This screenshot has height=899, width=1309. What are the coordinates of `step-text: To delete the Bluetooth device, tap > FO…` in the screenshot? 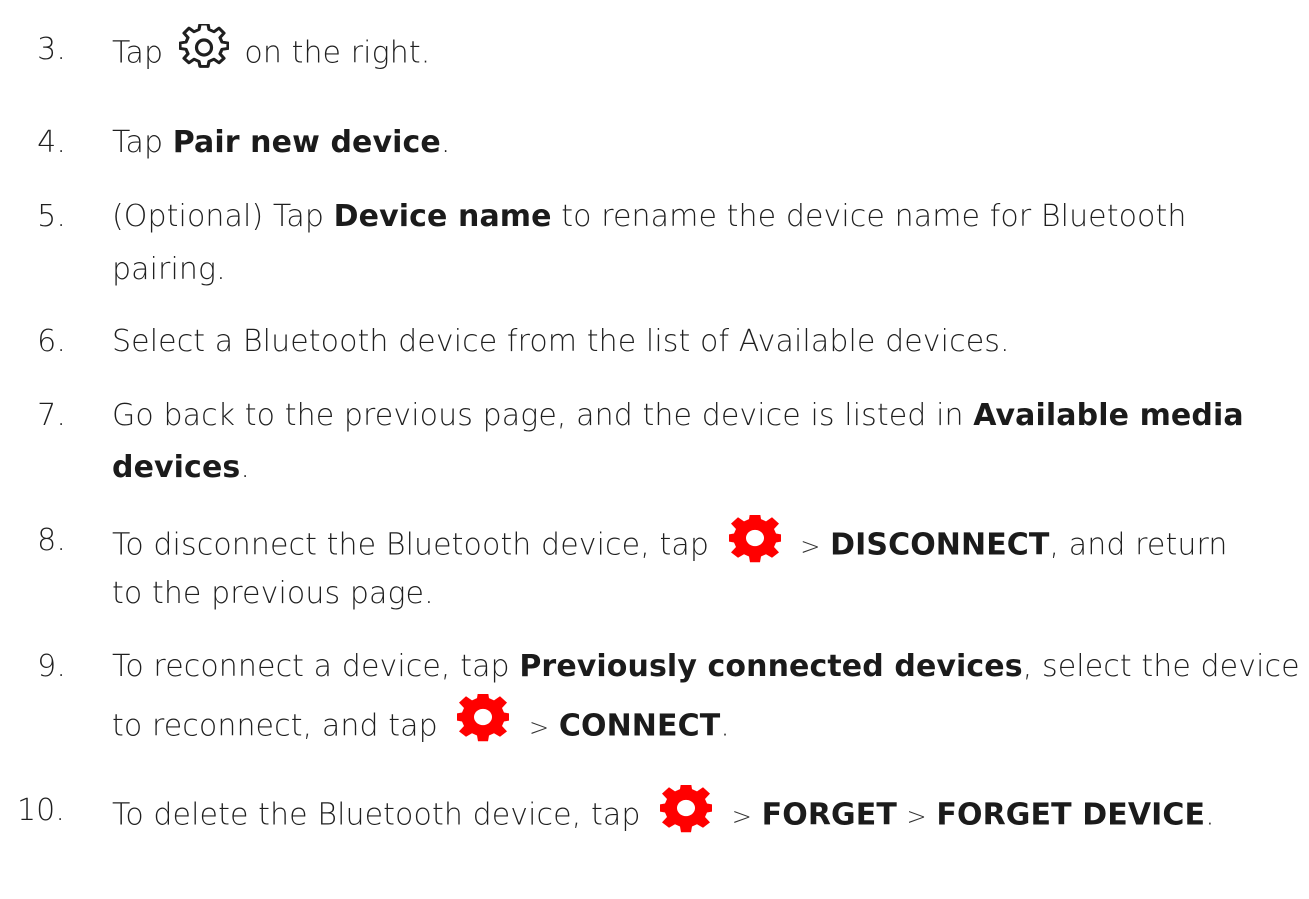 It's located at (663, 813).